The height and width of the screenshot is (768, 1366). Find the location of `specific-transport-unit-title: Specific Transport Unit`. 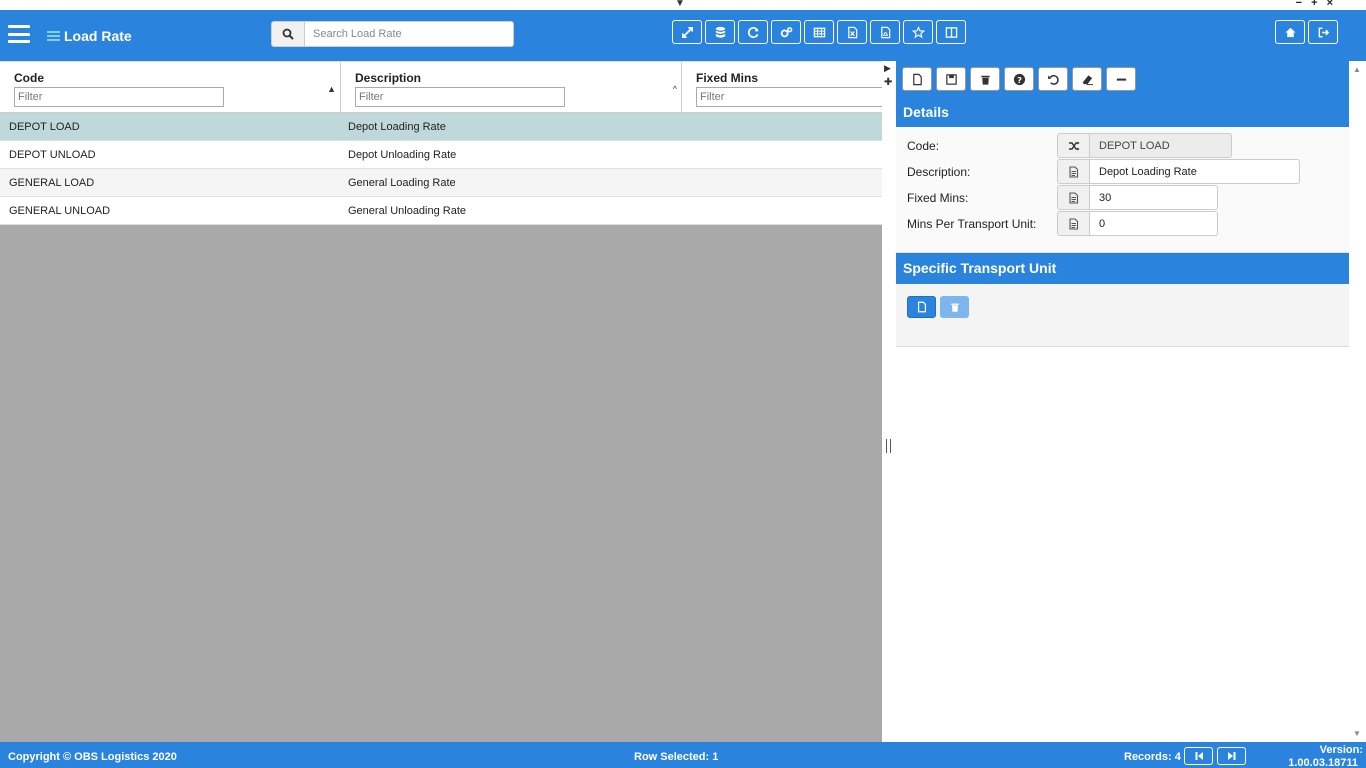

specific-transport-unit-title: Specific Transport Unit is located at coordinates (1122, 268).